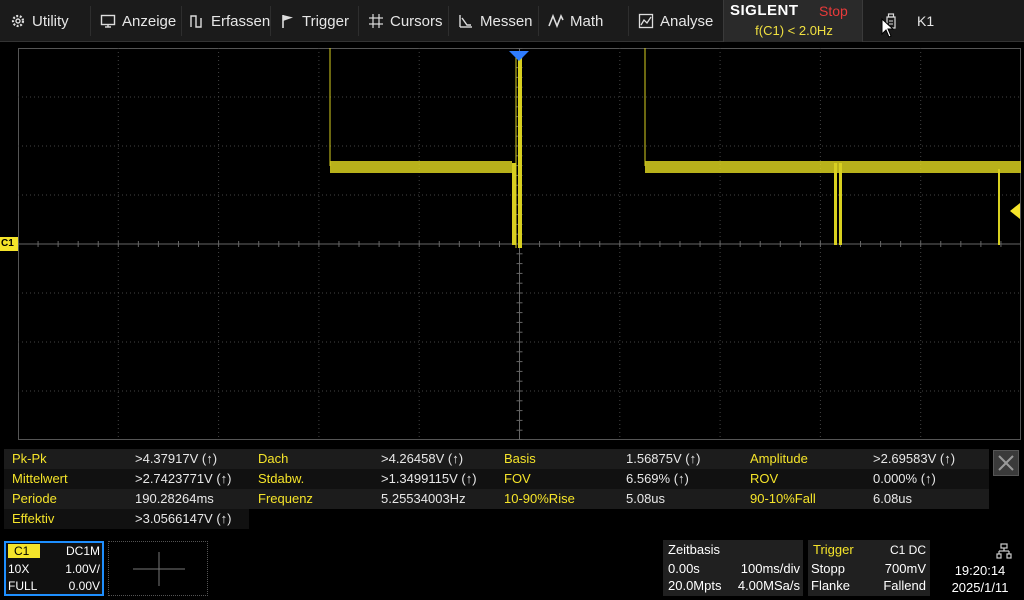  I want to click on measurement-label: Frequenz, so click(285, 498).